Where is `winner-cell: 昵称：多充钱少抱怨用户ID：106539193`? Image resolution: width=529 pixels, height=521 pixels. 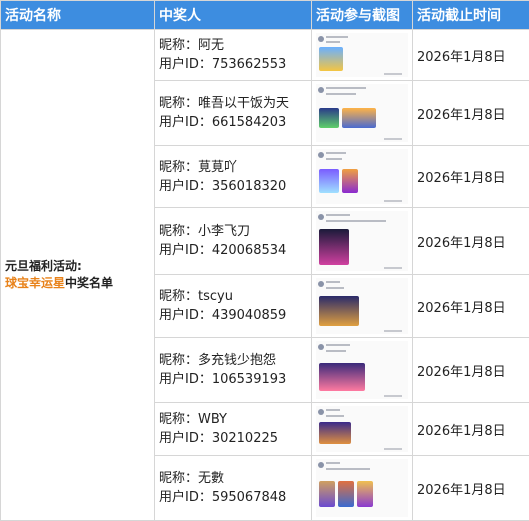 winner-cell: 昵称：多充钱少抱怨用户ID：106539193 is located at coordinates (233, 370).